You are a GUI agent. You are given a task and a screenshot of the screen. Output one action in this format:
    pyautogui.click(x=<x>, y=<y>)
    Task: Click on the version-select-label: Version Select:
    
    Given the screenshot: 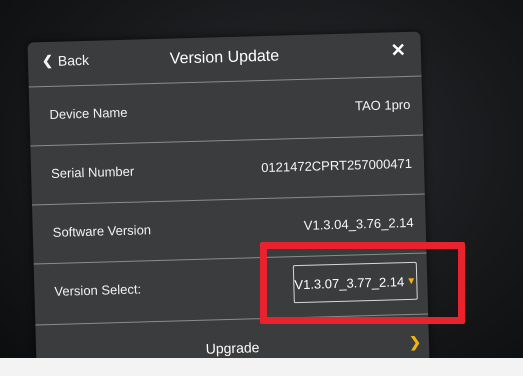 What is the action you would take?
    pyautogui.click(x=98, y=290)
    